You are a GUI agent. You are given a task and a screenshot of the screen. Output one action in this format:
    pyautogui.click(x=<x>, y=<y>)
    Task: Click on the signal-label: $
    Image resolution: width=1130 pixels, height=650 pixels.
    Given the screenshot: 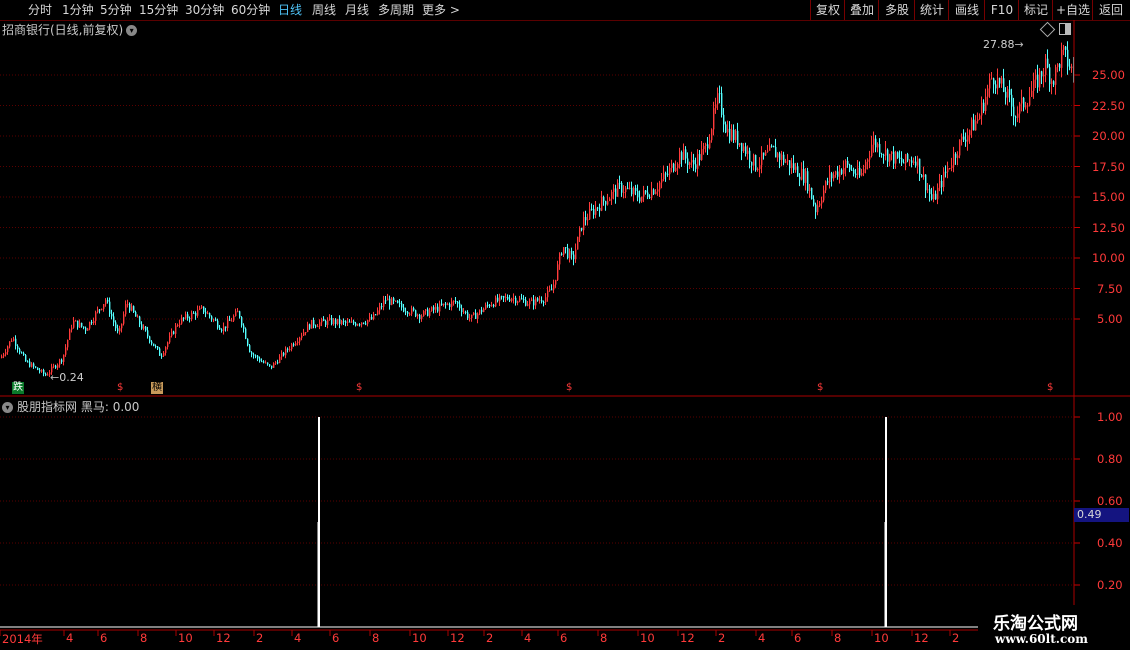 What is the action you would take?
    pyautogui.click(x=359, y=387)
    